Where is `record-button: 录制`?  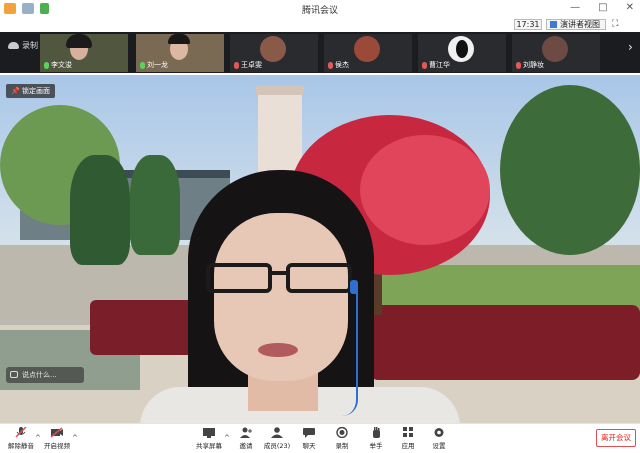 record-button: 录制 is located at coordinates (342, 438).